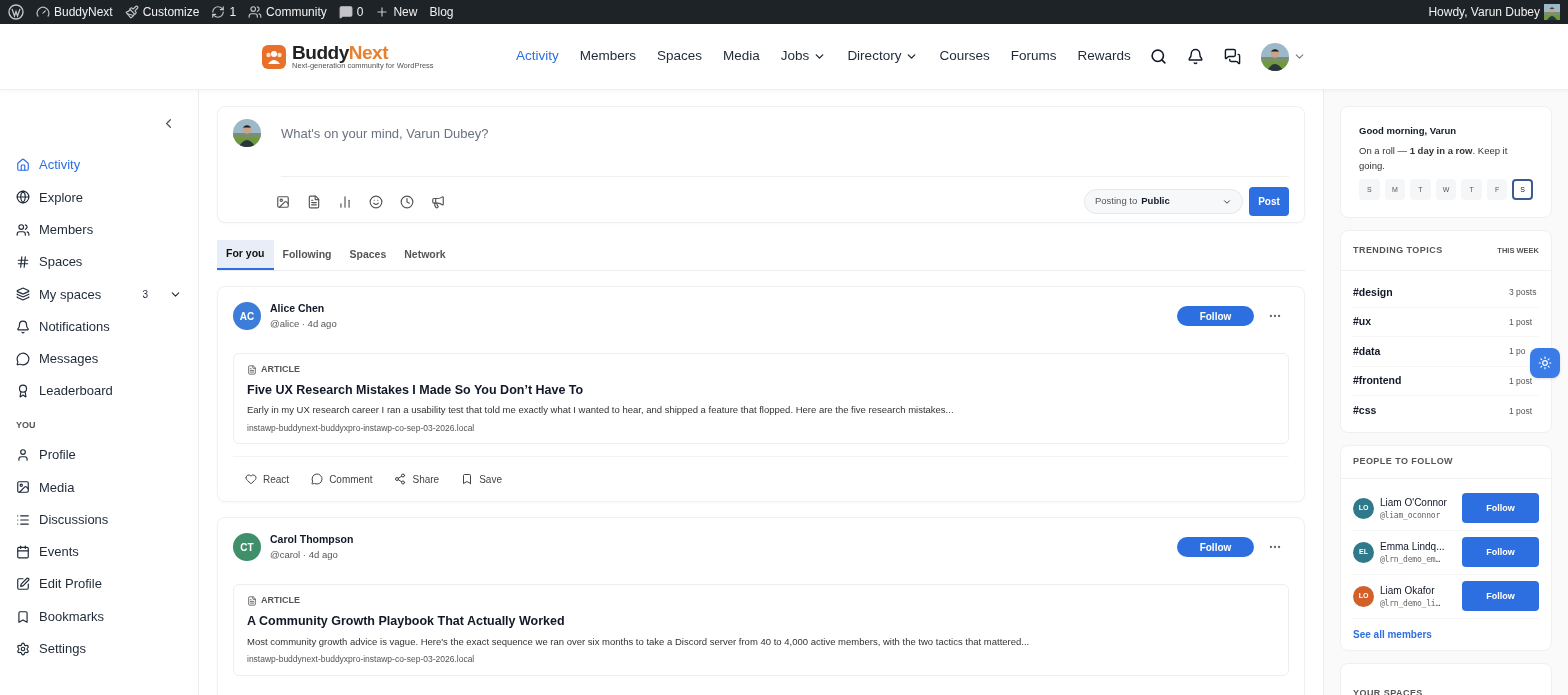 This screenshot has width=1568, height=695. What do you see at coordinates (342, 479) in the screenshot?
I see `post-action: Comment` at bounding box center [342, 479].